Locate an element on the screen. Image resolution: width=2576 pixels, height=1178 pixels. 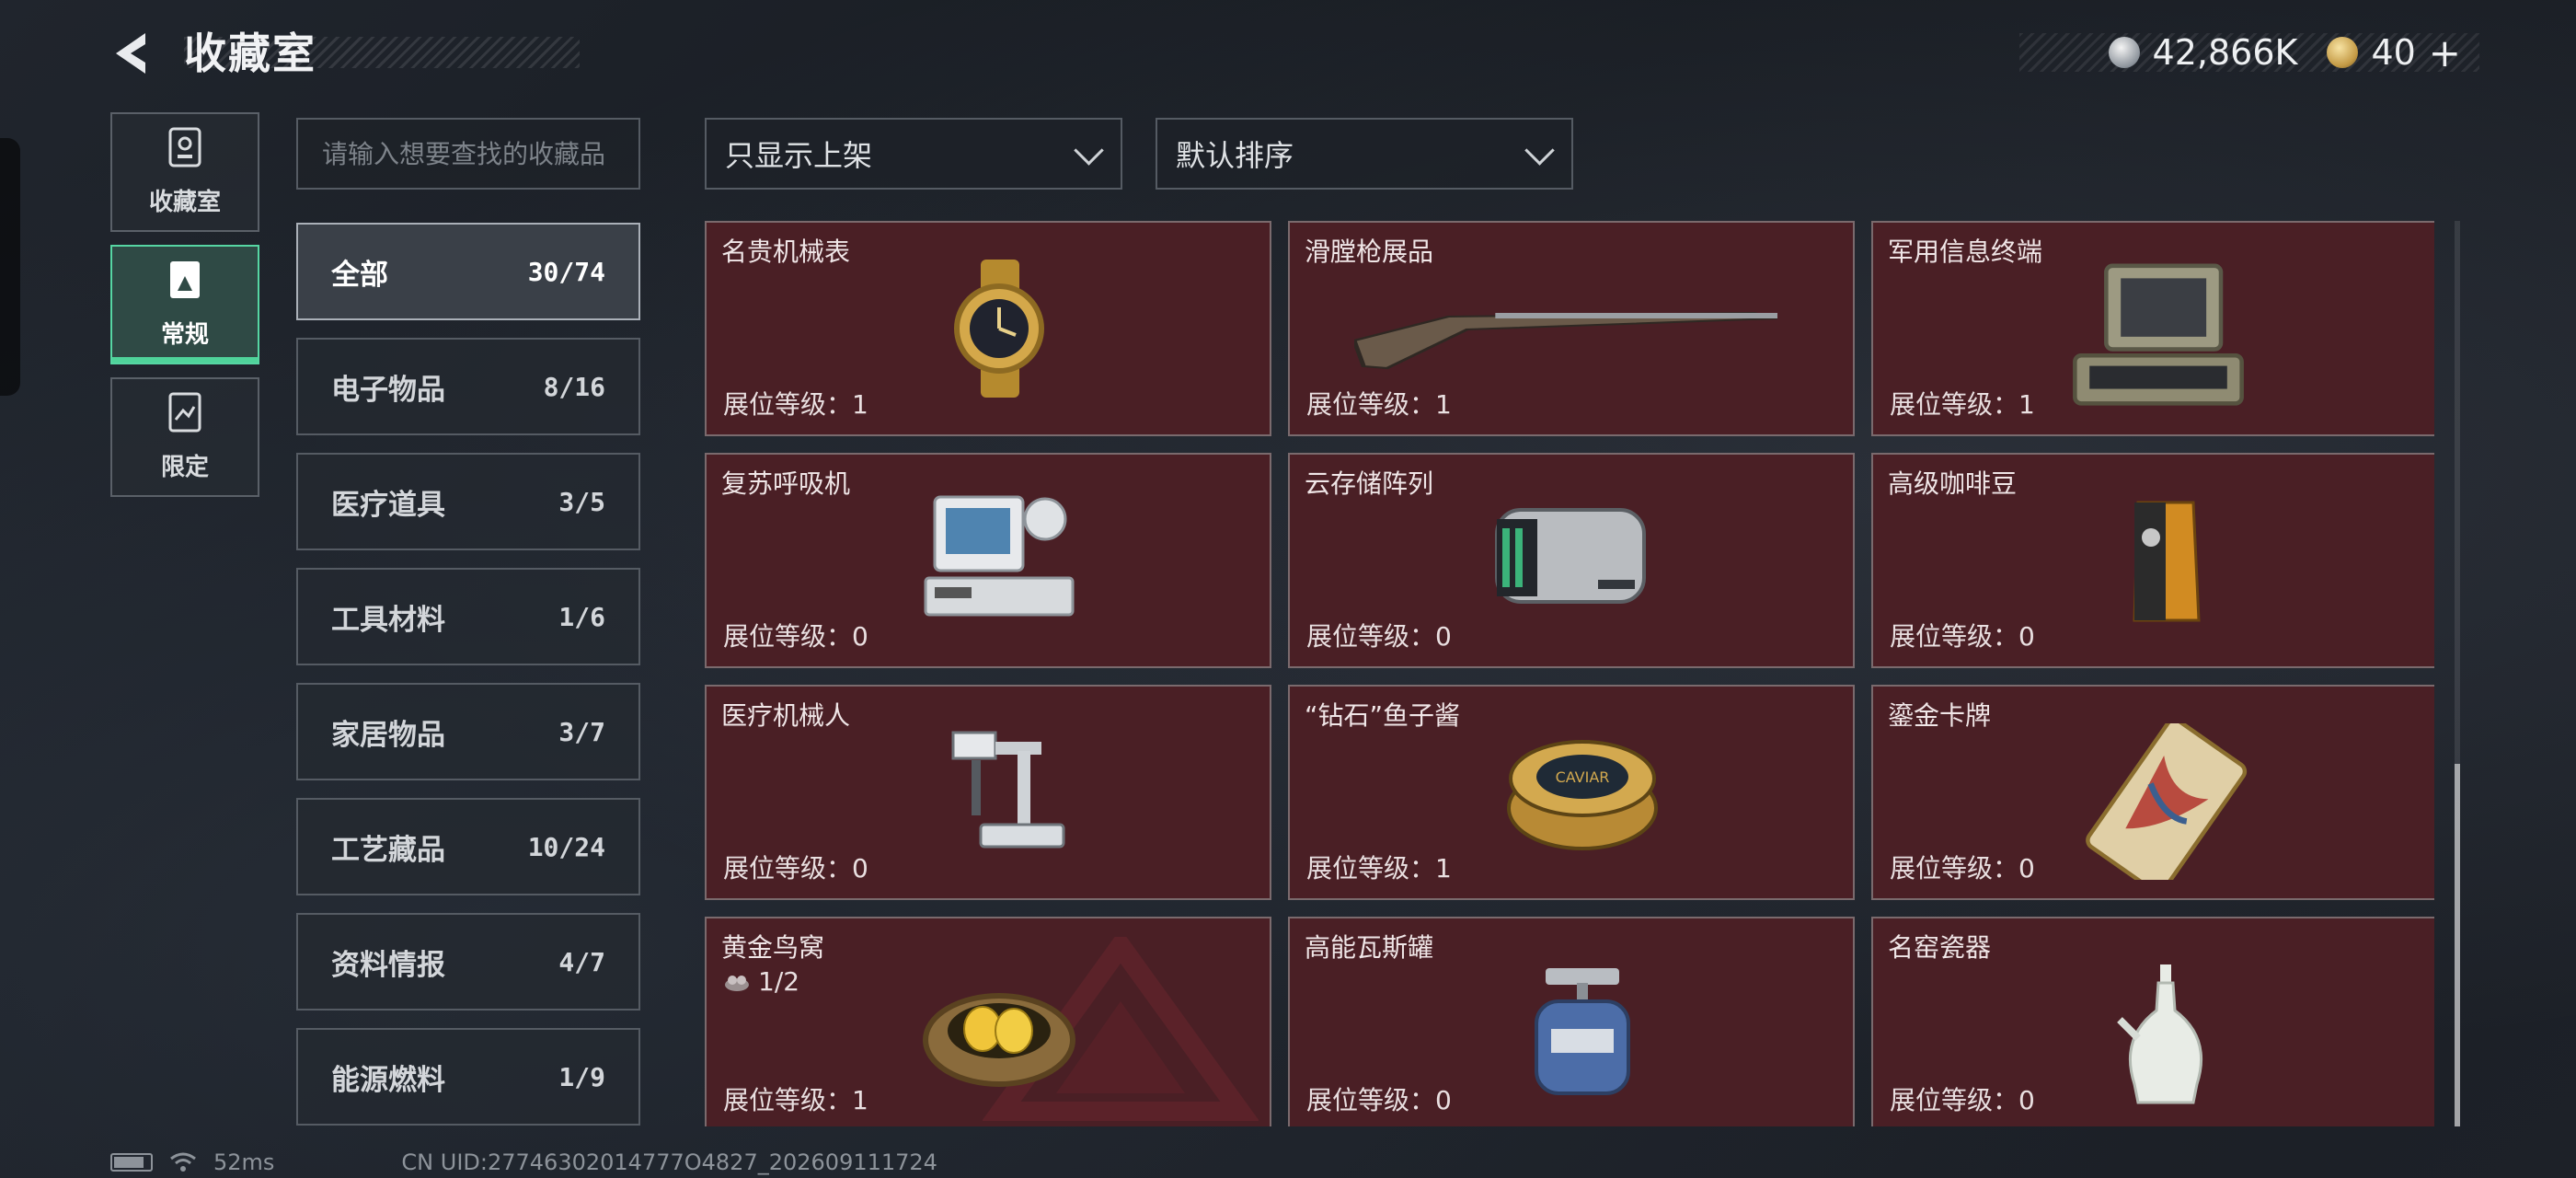
category-all: 全部 30/74 is located at coordinates (468, 271).